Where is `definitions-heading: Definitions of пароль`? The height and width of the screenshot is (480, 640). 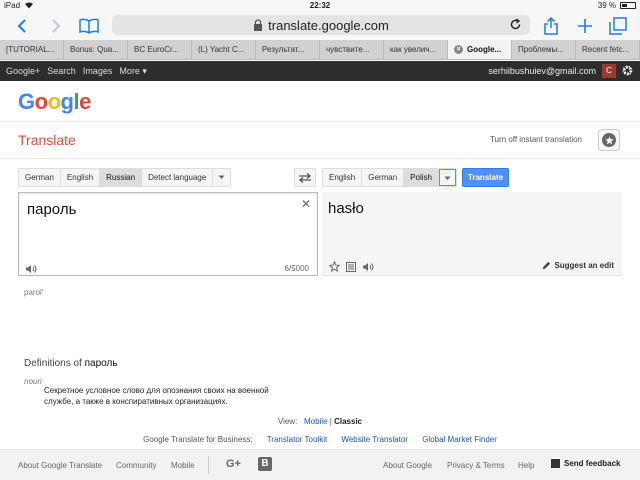 definitions-heading: Definitions of пароль is located at coordinates (71, 363).